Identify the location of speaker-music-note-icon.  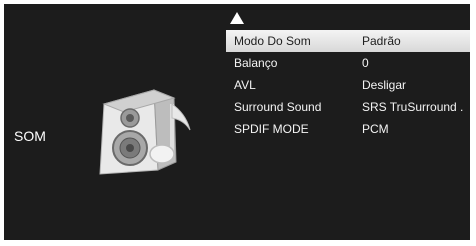
(145, 132).